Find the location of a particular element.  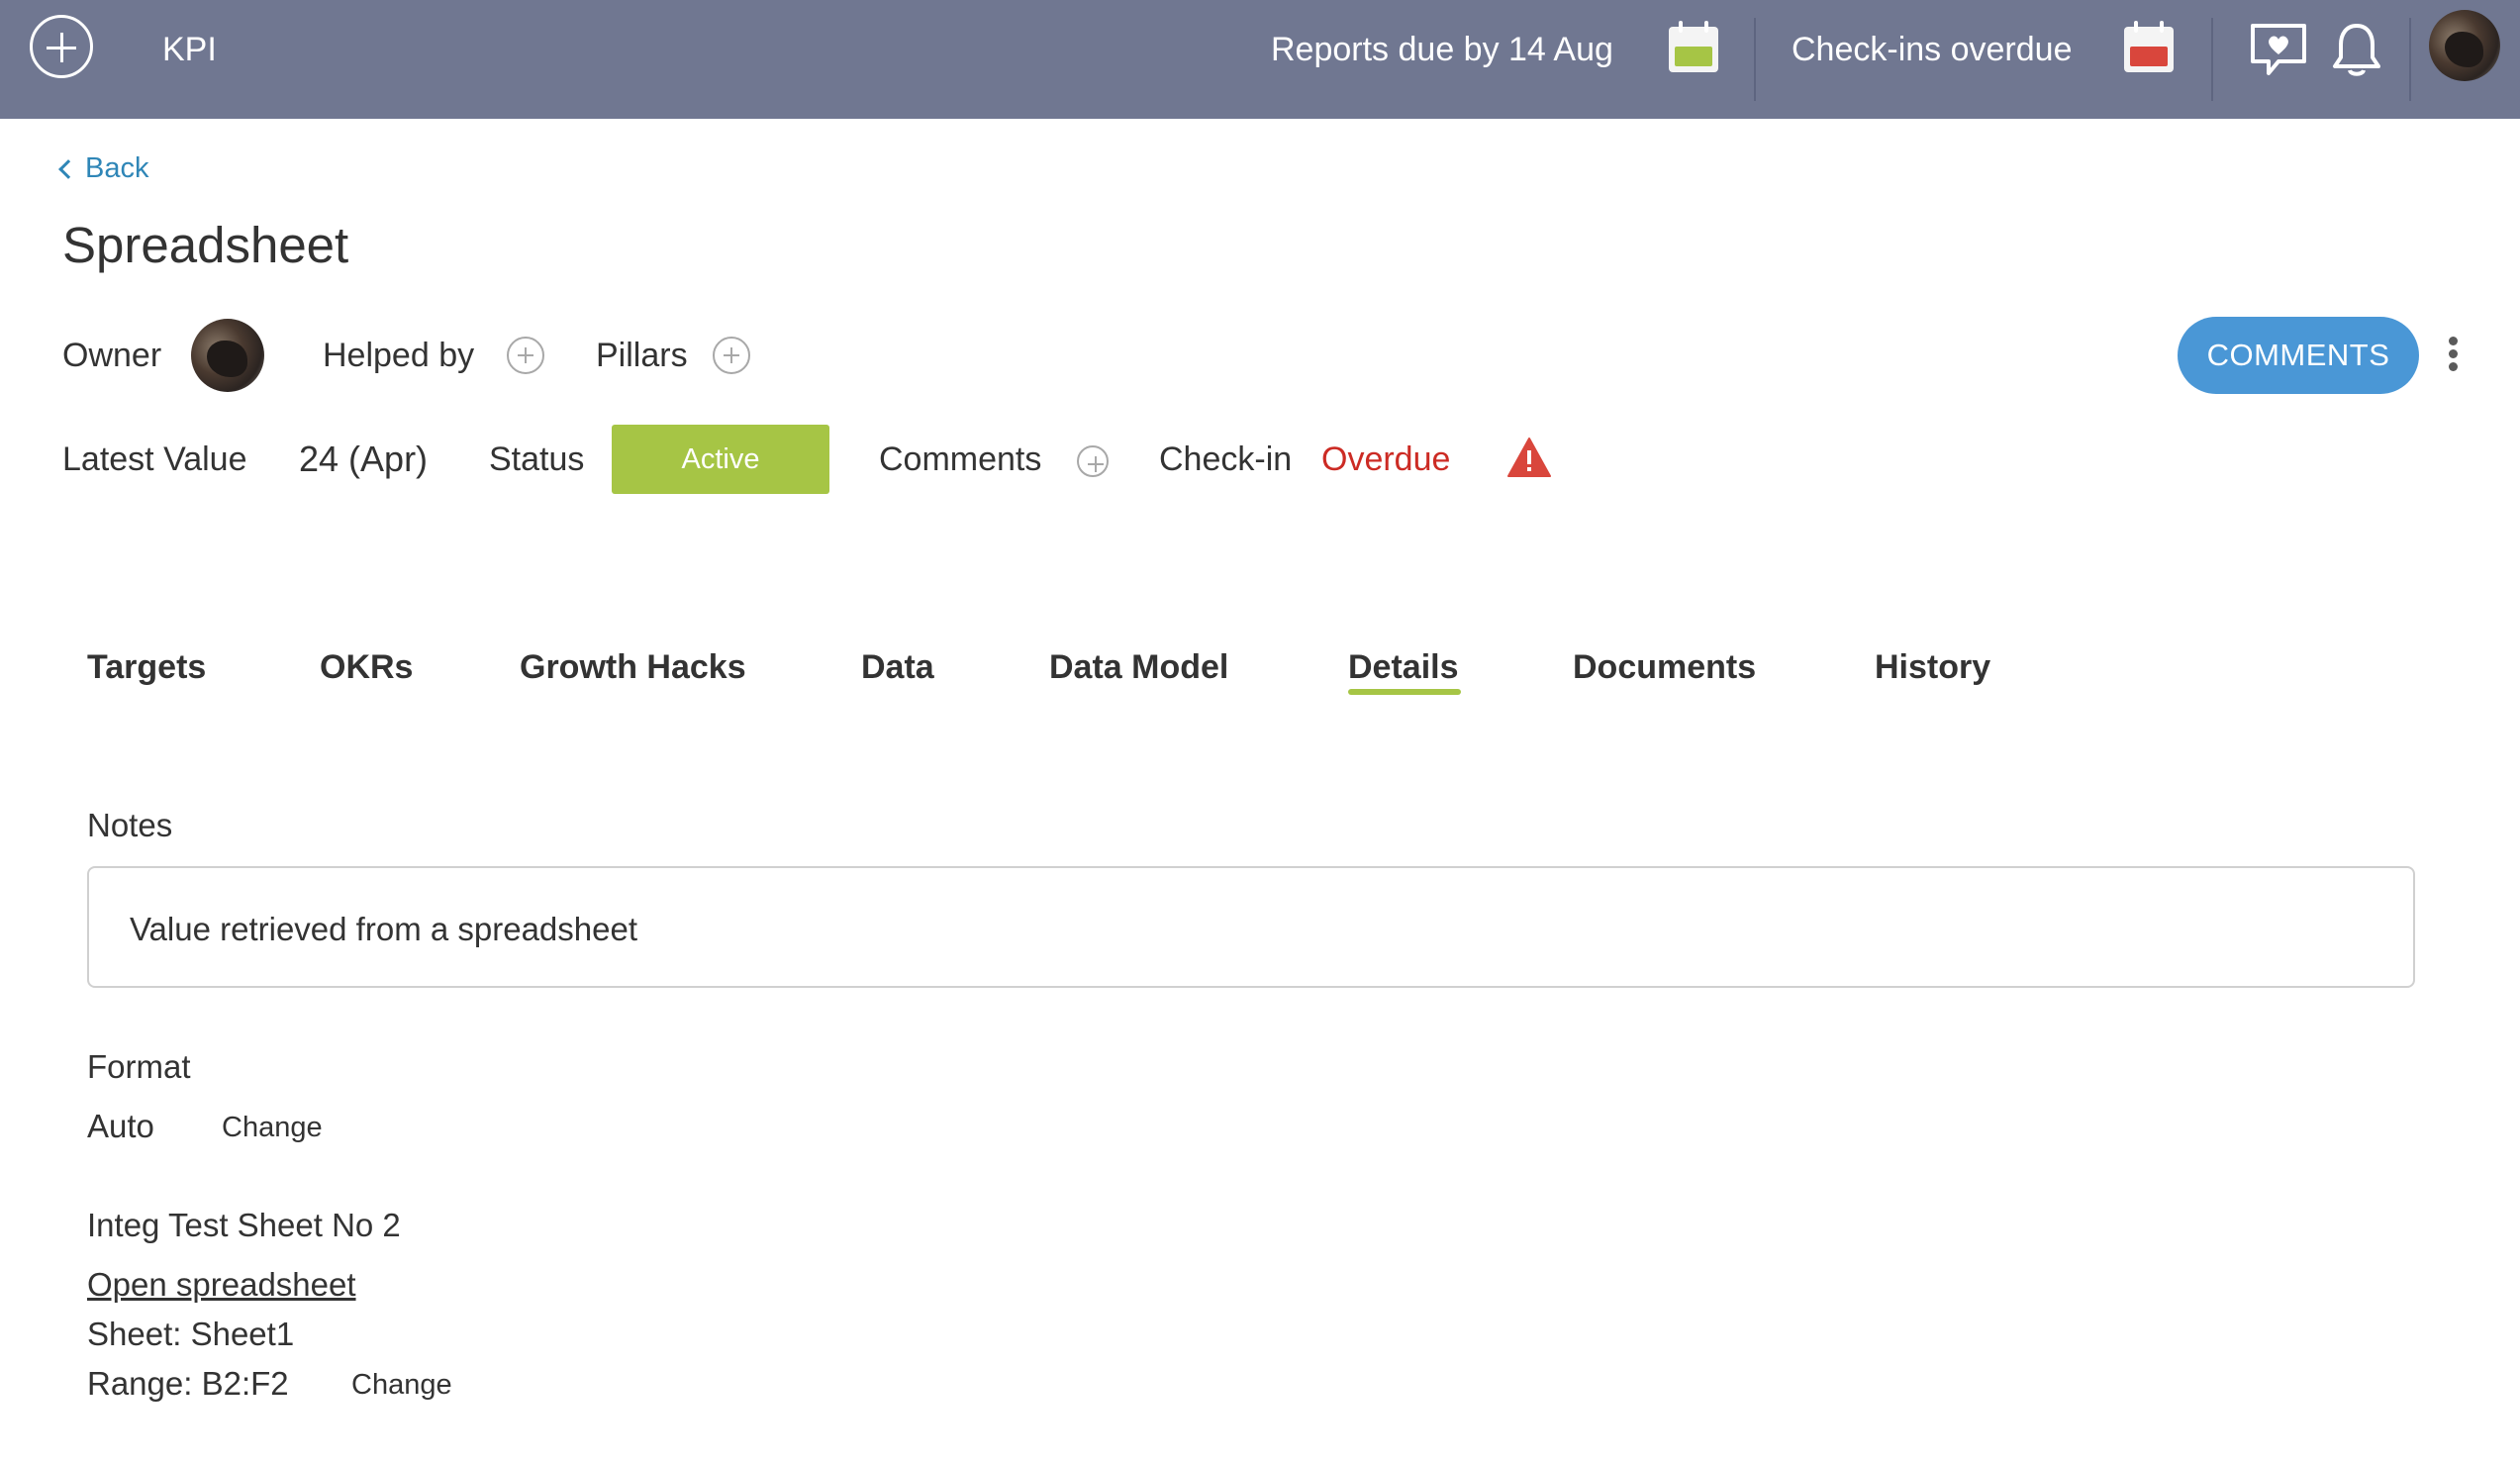

add-comment-icon is located at coordinates (1093, 461).